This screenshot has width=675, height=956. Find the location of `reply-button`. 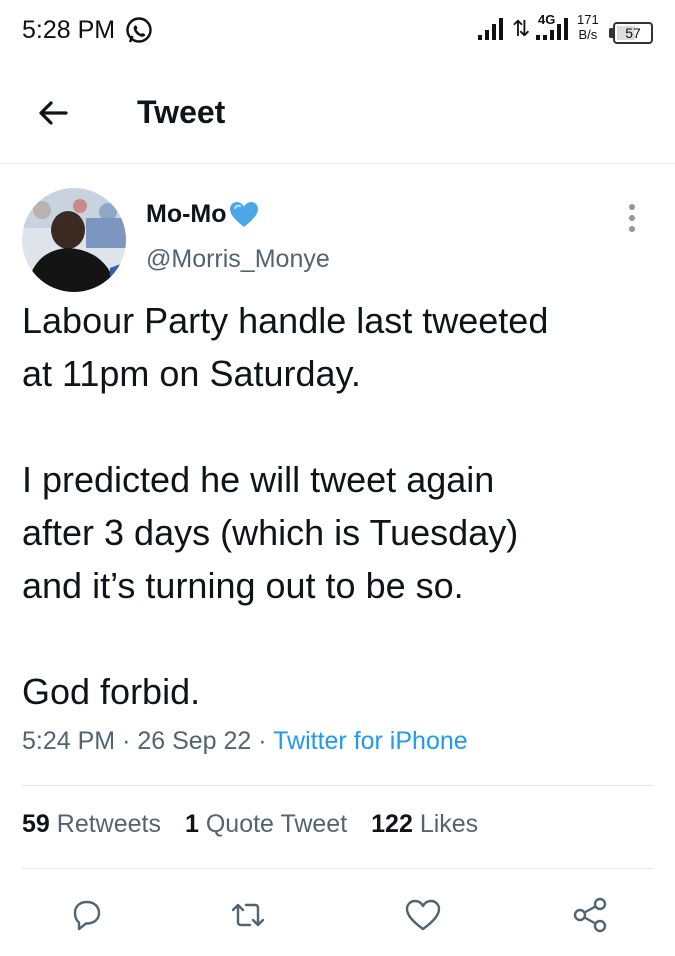

reply-button is located at coordinates (86, 915).